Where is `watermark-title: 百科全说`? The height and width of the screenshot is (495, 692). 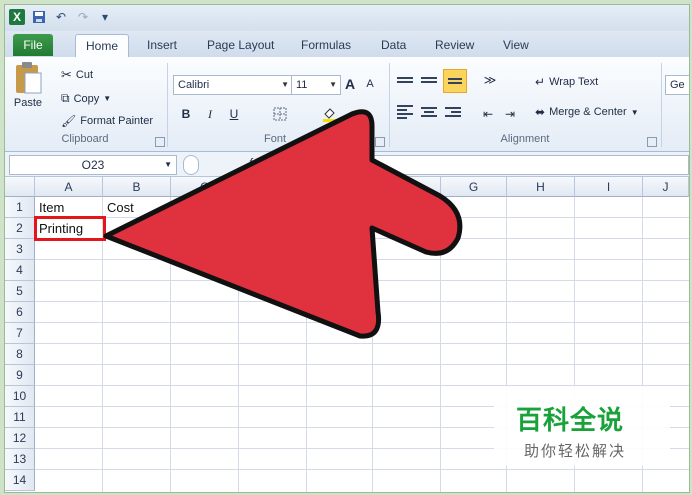 watermark-title: 百科全说 is located at coordinates (570, 420).